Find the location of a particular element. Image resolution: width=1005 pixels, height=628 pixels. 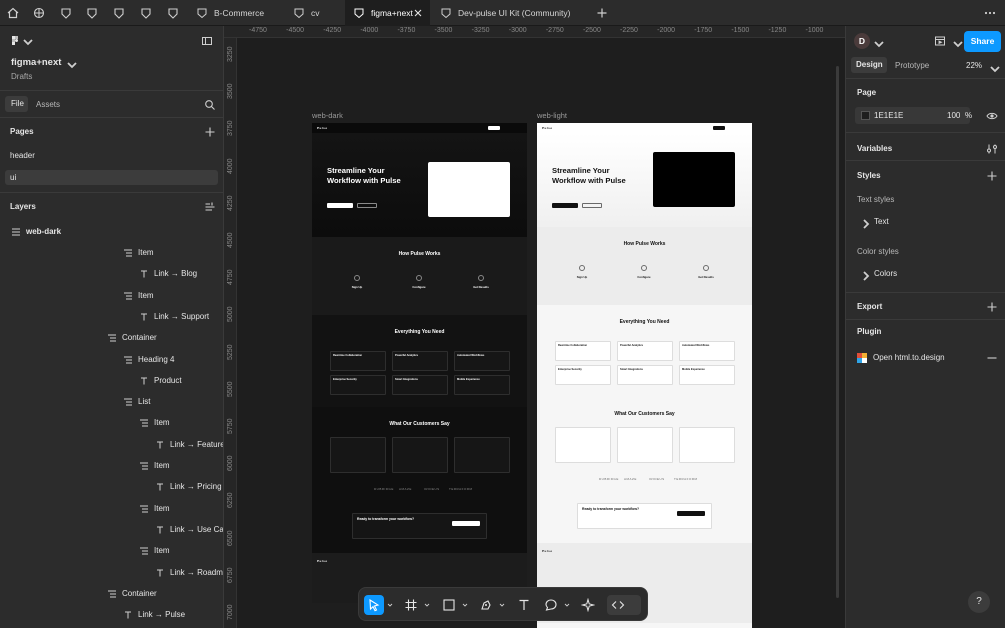

layer-row: List is located at coordinates (111, 402).